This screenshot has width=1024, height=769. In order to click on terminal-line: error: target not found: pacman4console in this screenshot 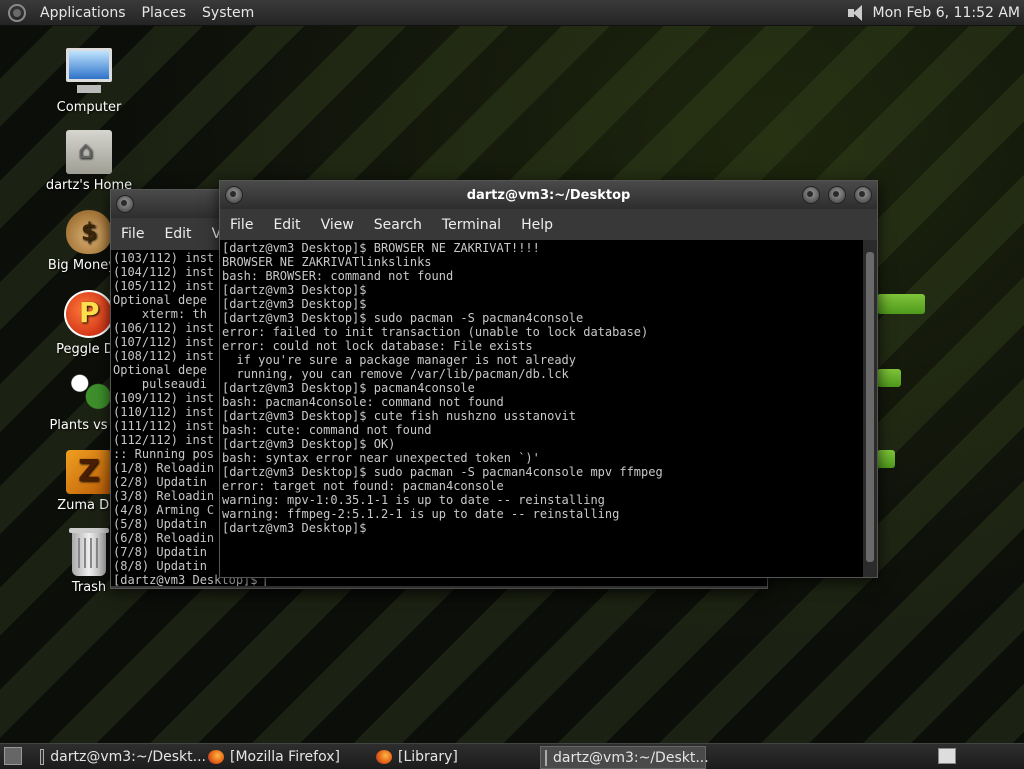, I will do `click(363, 486)`.